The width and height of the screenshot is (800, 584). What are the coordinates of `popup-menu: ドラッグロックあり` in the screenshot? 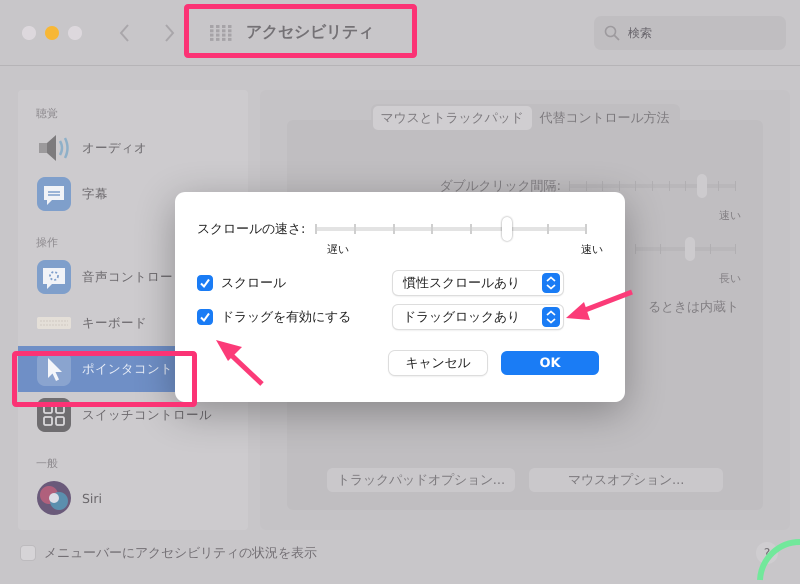 It's located at (478, 317).